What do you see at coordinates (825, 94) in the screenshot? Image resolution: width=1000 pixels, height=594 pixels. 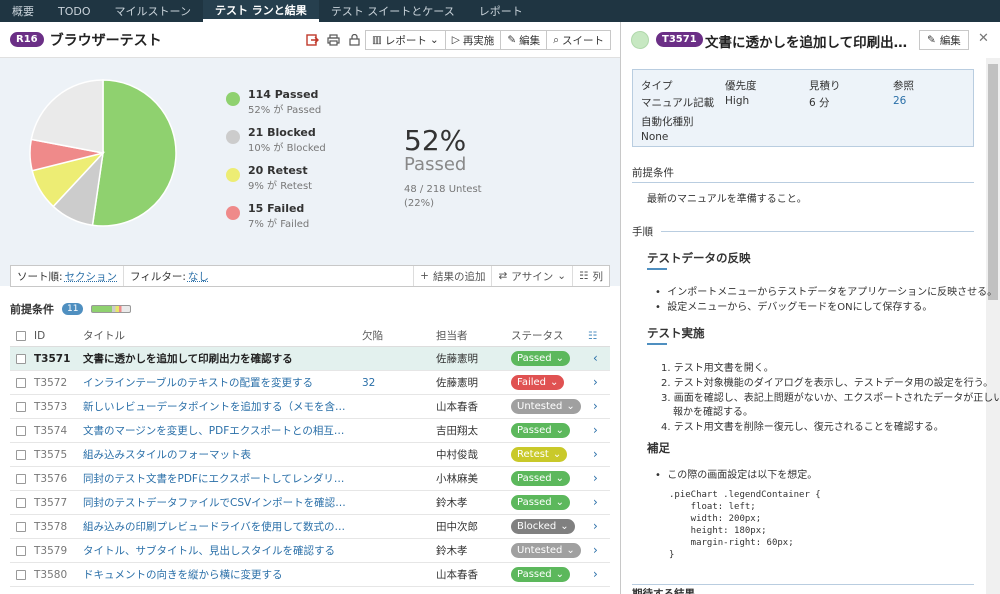 I see `meta-estimate: 見積り 6 分` at bounding box center [825, 94].